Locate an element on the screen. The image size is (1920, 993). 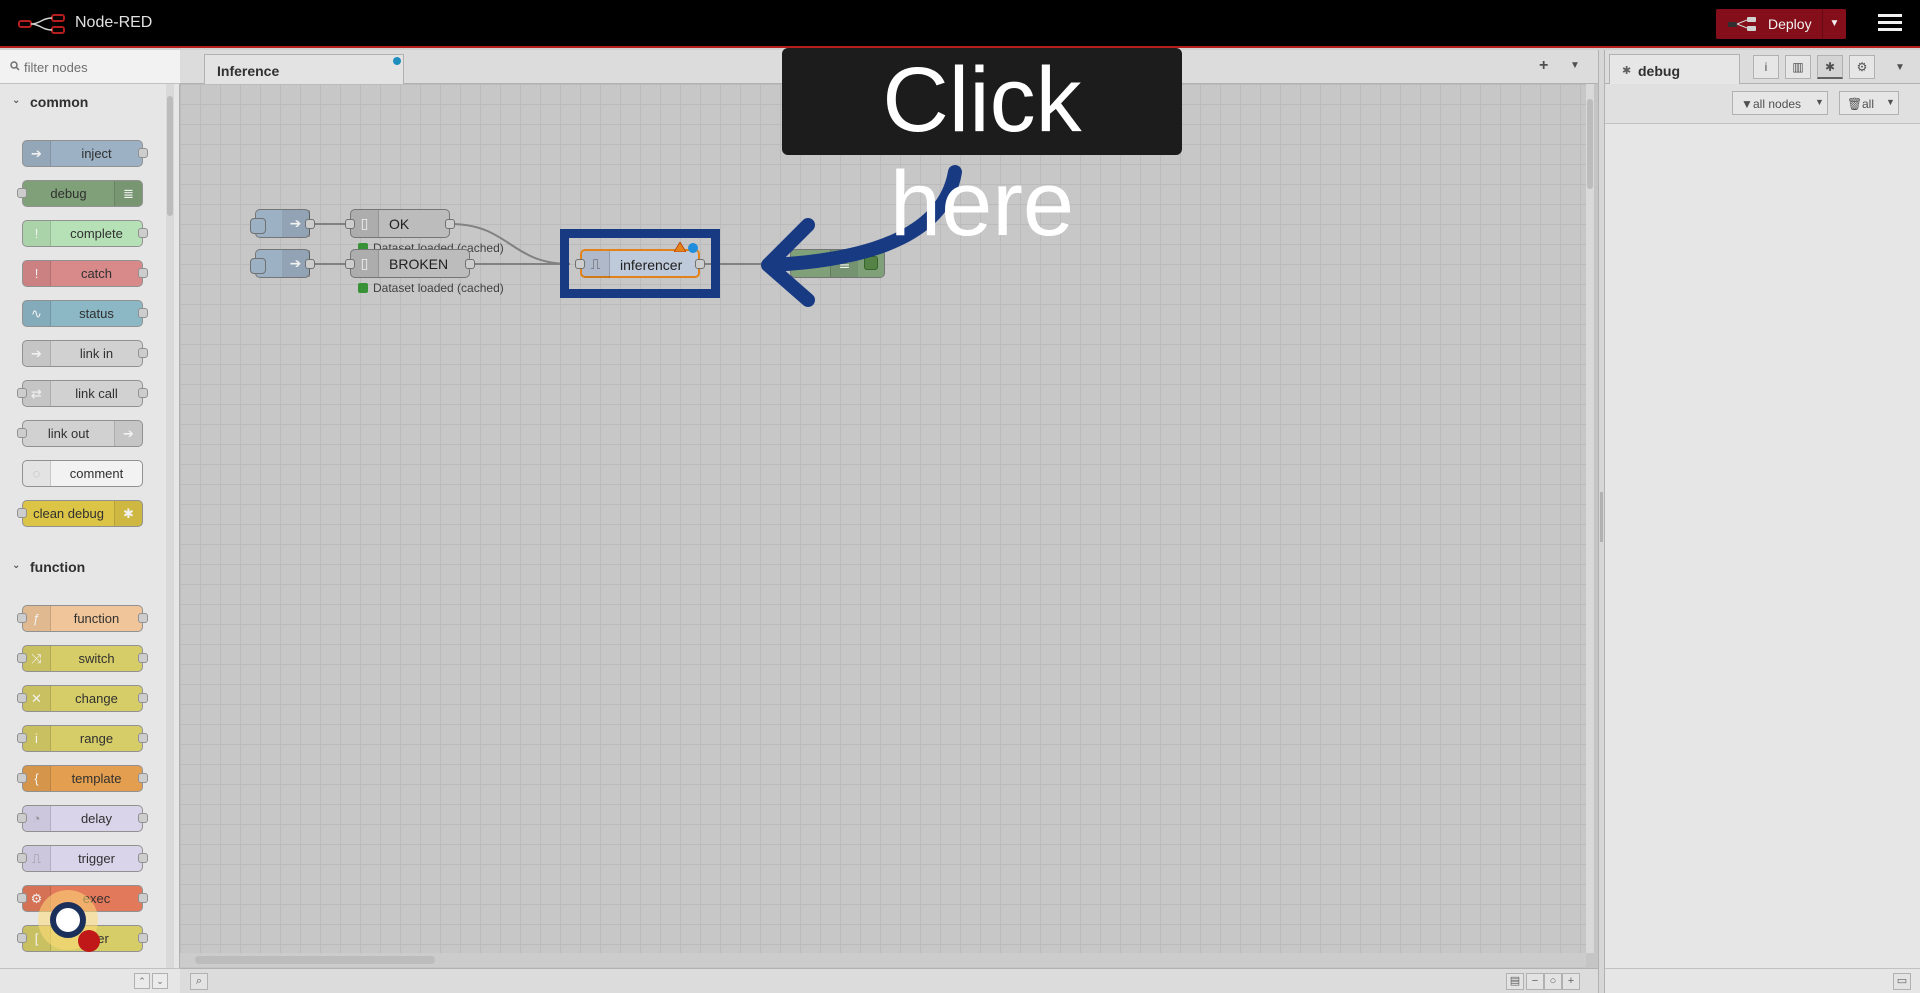
recorder-widget is located at coordinates (69, 921).